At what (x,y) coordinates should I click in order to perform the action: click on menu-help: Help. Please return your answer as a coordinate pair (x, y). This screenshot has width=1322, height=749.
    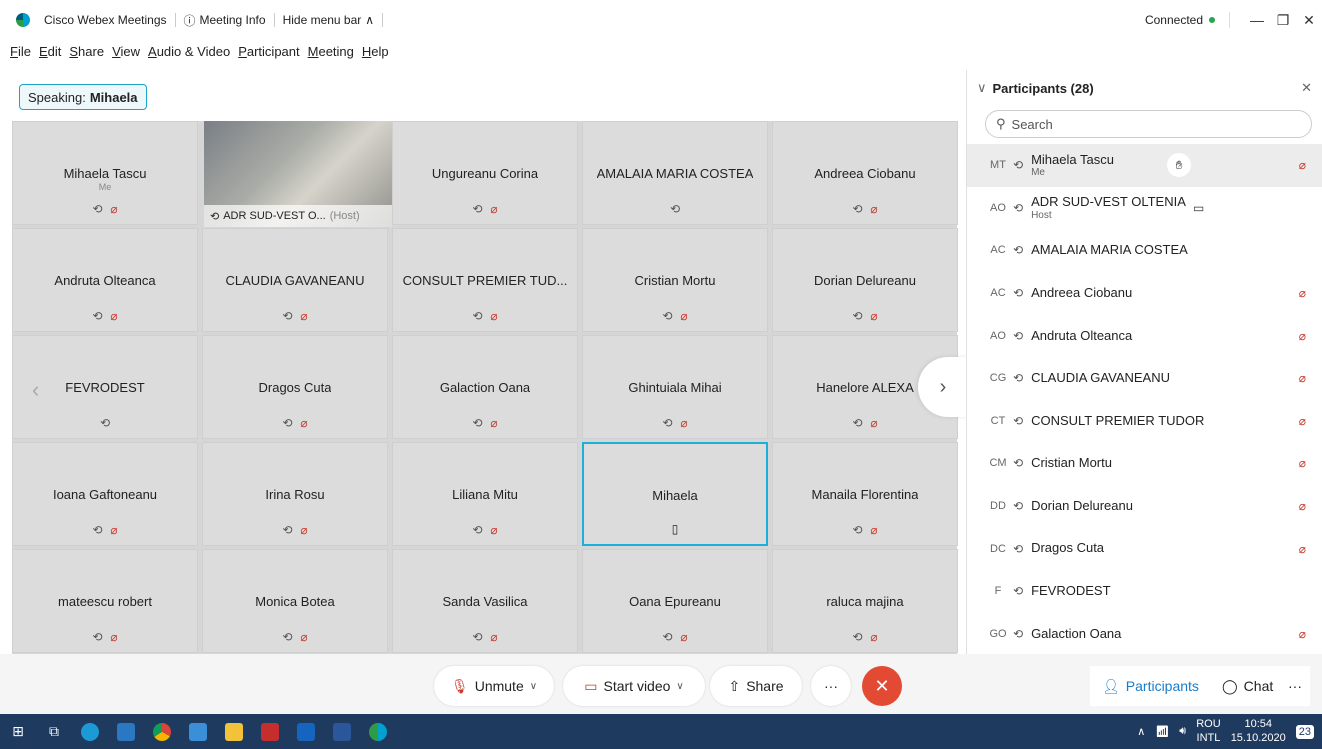
    Looking at the image, I should click on (375, 52).